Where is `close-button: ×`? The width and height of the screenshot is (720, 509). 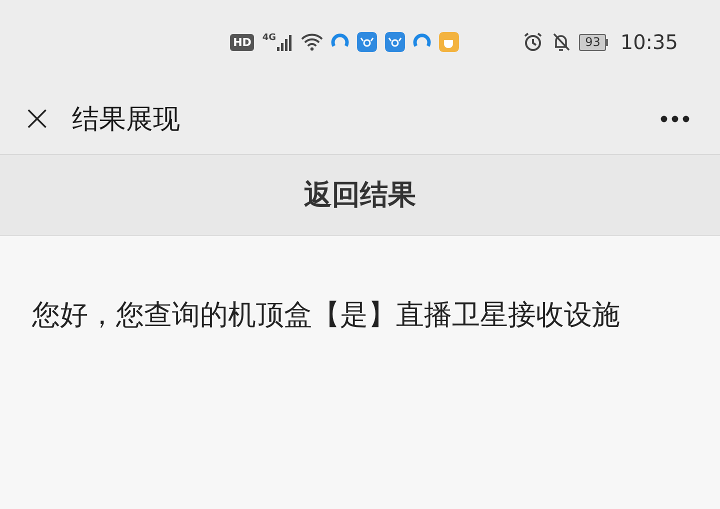 close-button: × is located at coordinates (37, 119).